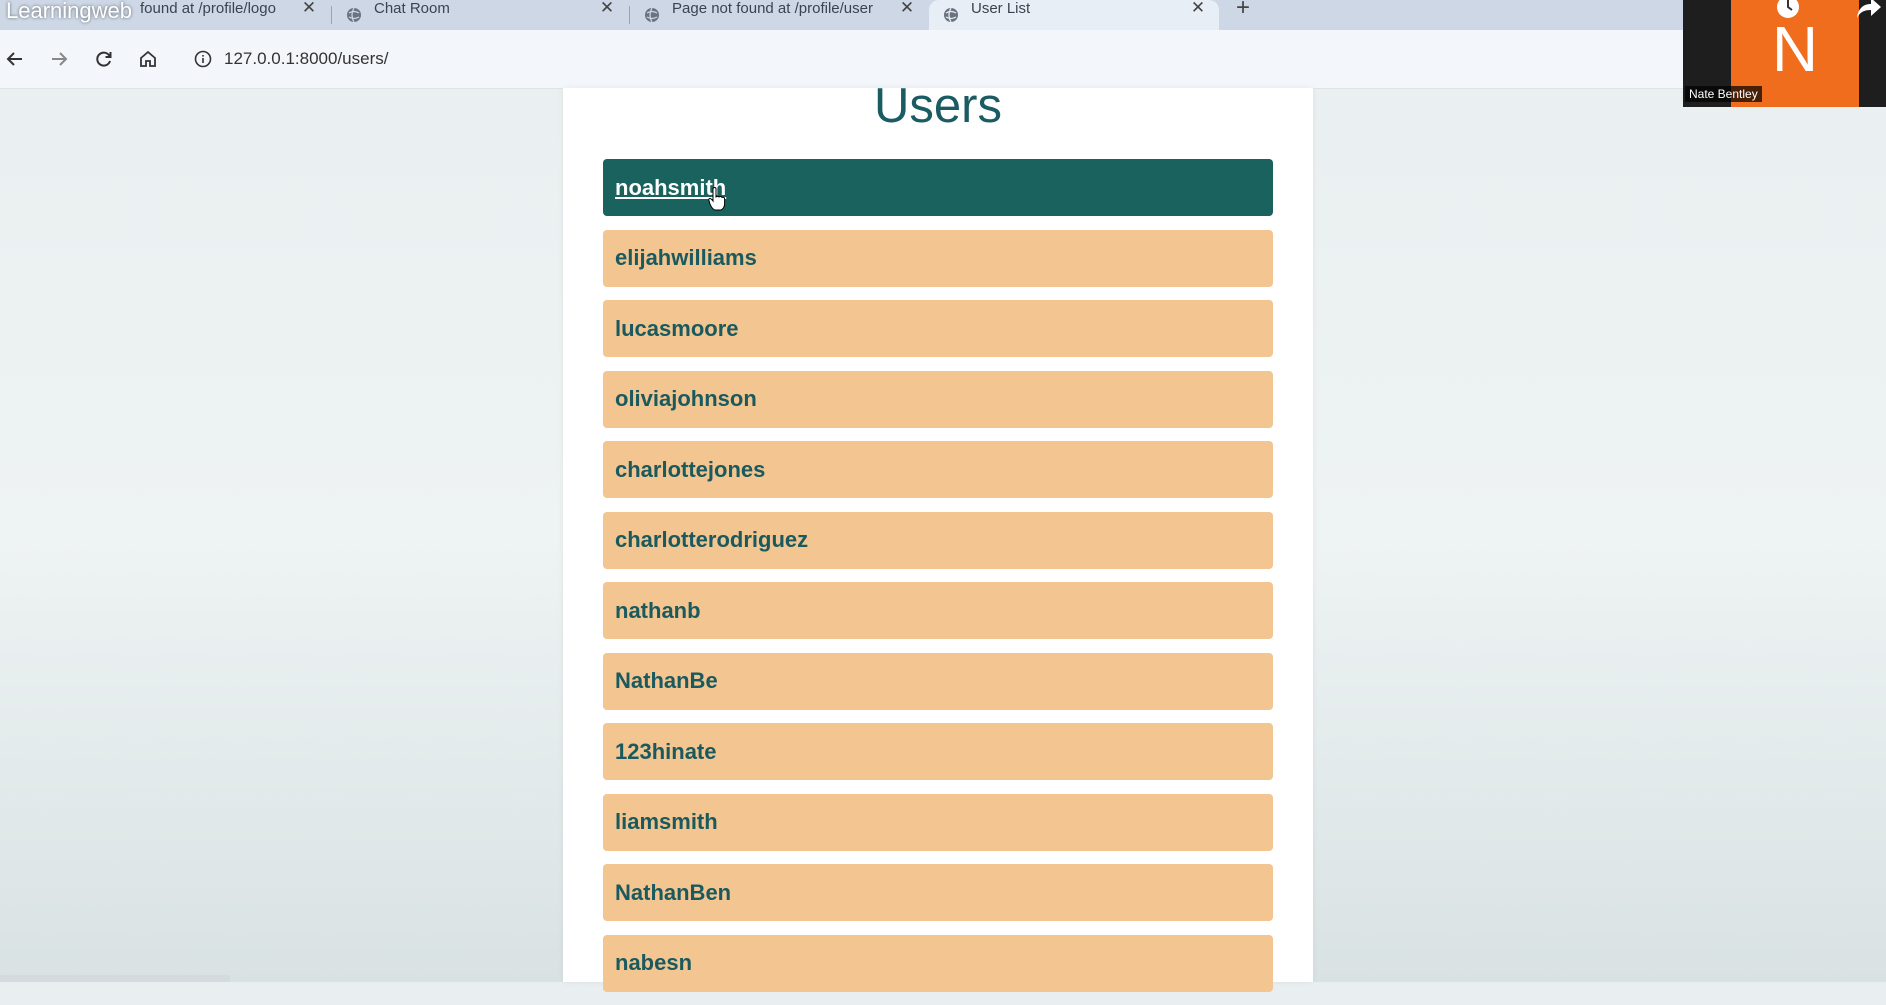 The height and width of the screenshot is (1005, 1886). What do you see at coordinates (938, 822) in the screenshot?
I see `user-list-item: liamsmith` at bounding box center [938, 822].